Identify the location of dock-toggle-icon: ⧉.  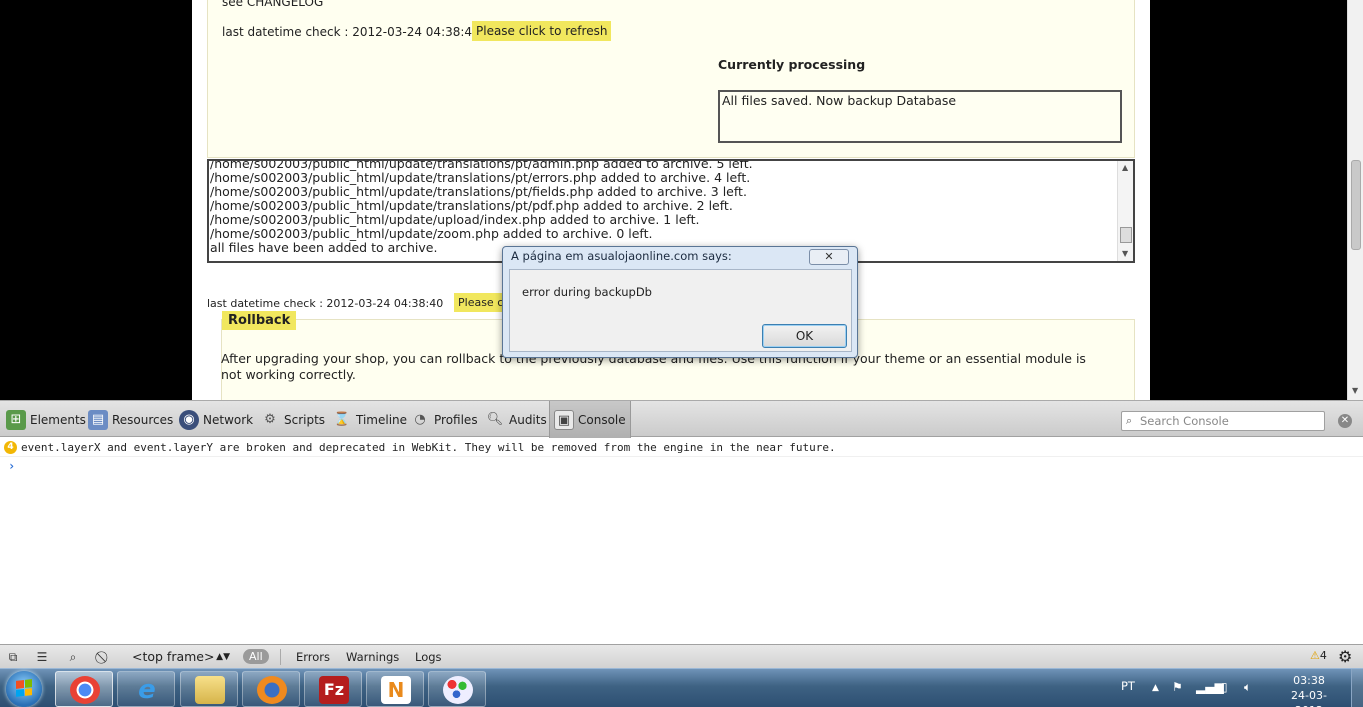
(13, 657).